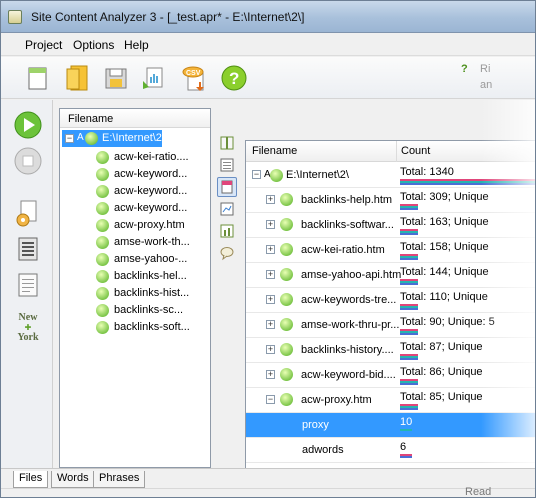  I want to click on grid-file-row: + backlinks-help.htm Total: 309; Unique, so click(390, 200).